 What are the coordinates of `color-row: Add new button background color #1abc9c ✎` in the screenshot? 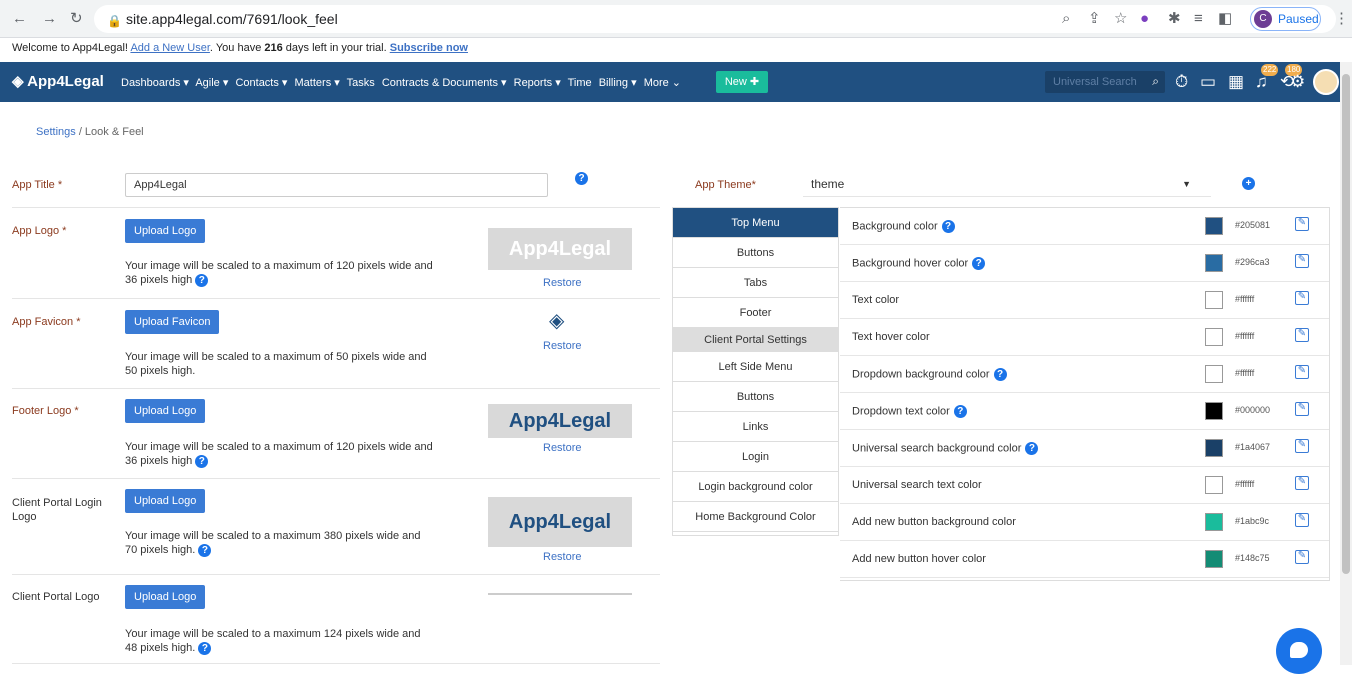 It's located at (1084, 522).